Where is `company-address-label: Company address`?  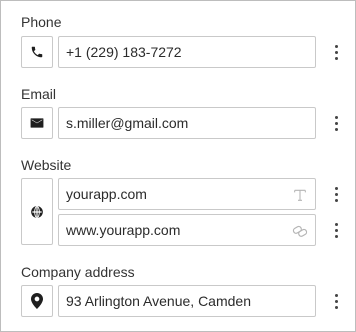
company-address-label: Company address is located at coordinates (78, 272).